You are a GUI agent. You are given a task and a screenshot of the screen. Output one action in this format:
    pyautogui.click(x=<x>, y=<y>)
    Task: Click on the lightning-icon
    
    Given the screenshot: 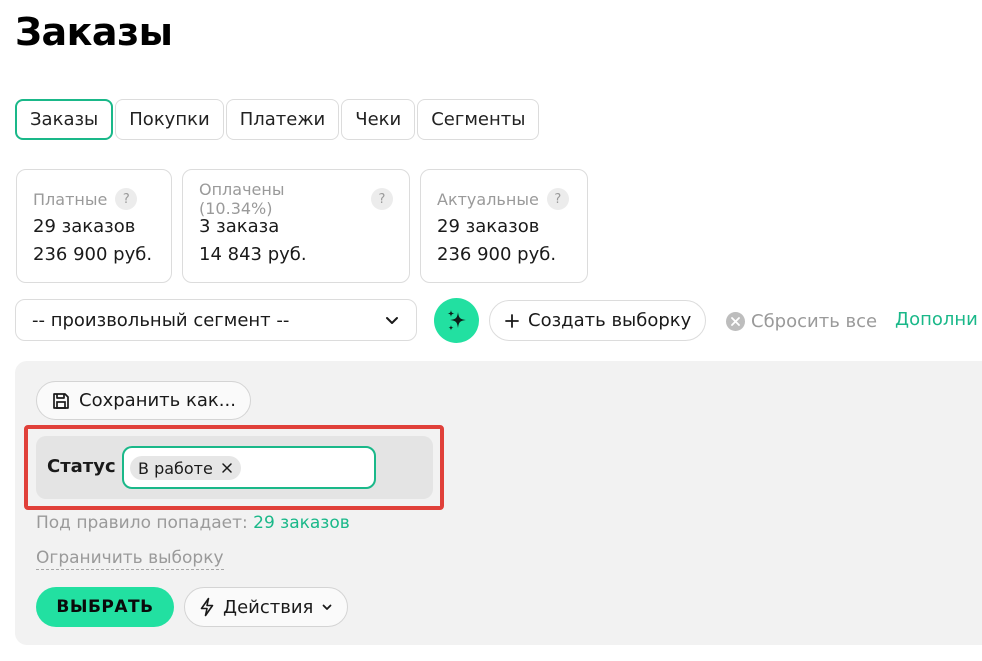 What is the action you would take?
    pyautogui.click(x=207, y=607)
    